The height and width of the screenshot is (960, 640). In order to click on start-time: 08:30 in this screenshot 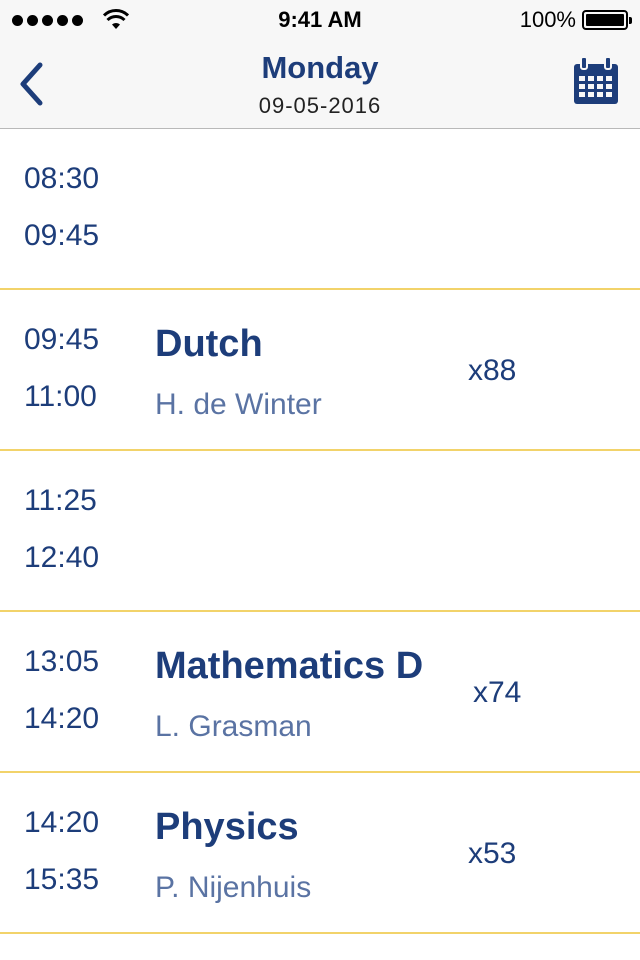, I will do `click(62, 178)`.